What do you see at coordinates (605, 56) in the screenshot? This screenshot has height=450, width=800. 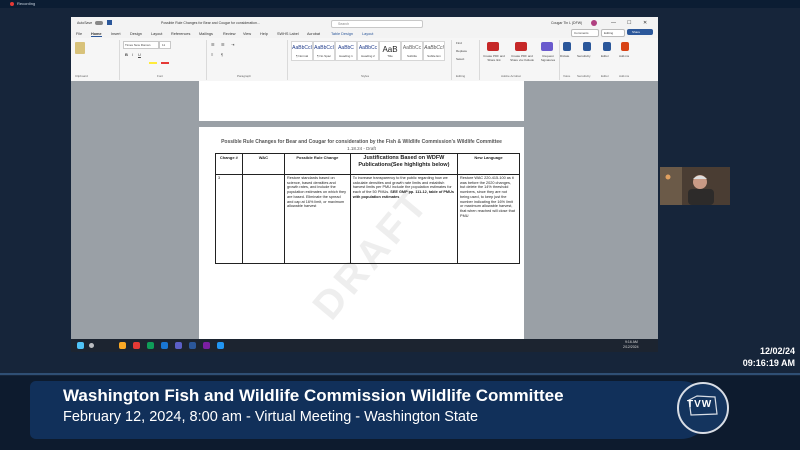 I see `editor-button: Editor` at bounding box center [605, 56].